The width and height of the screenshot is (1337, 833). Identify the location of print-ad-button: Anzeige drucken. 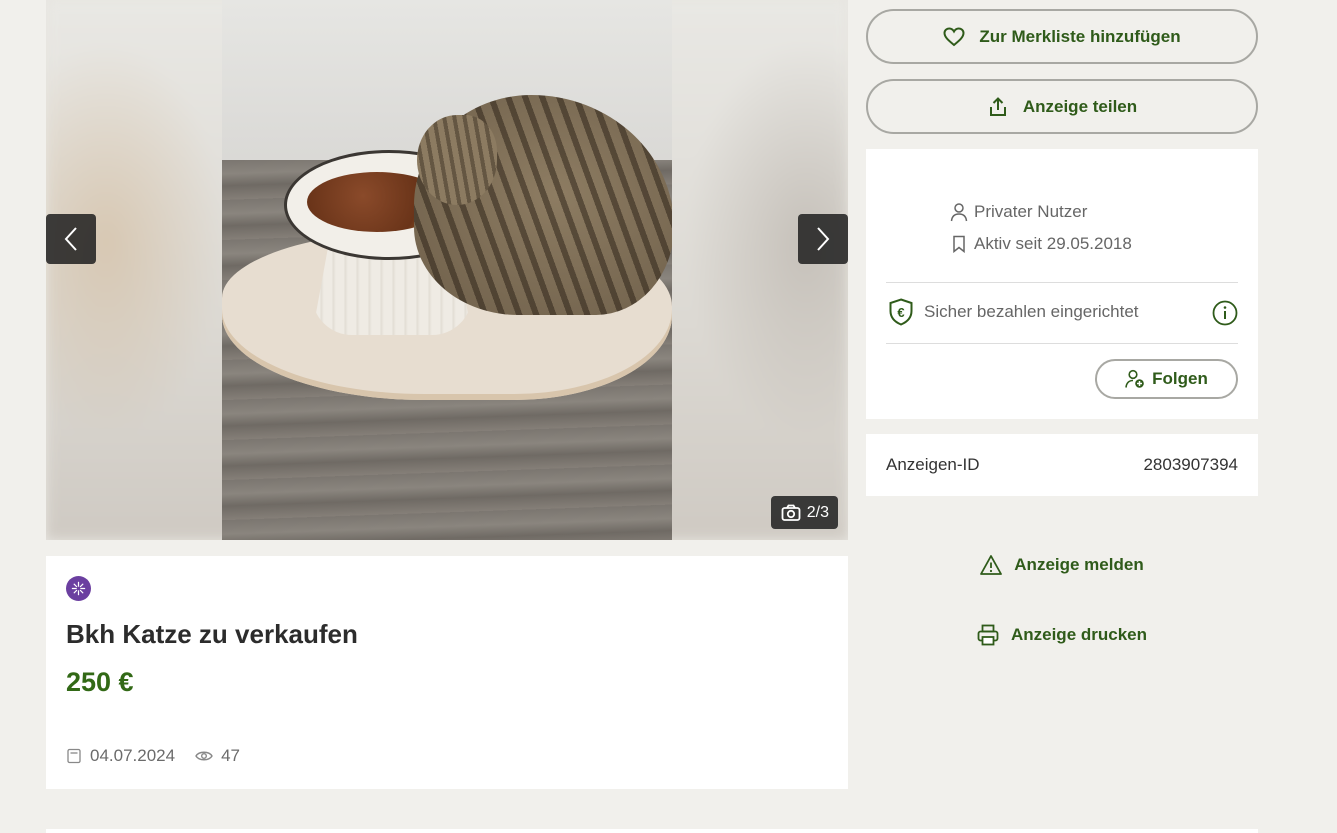
(1062, 635).